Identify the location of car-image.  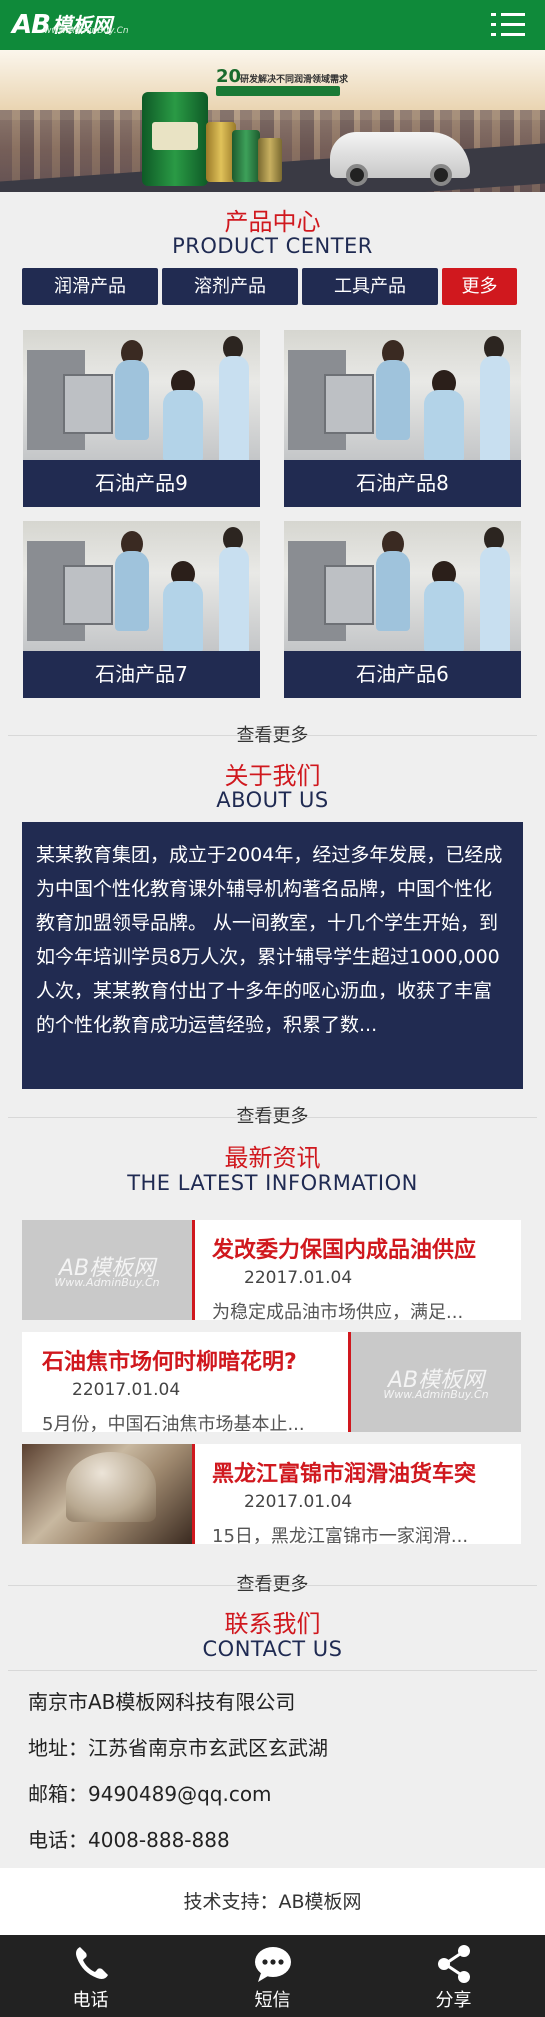
(400, 159).